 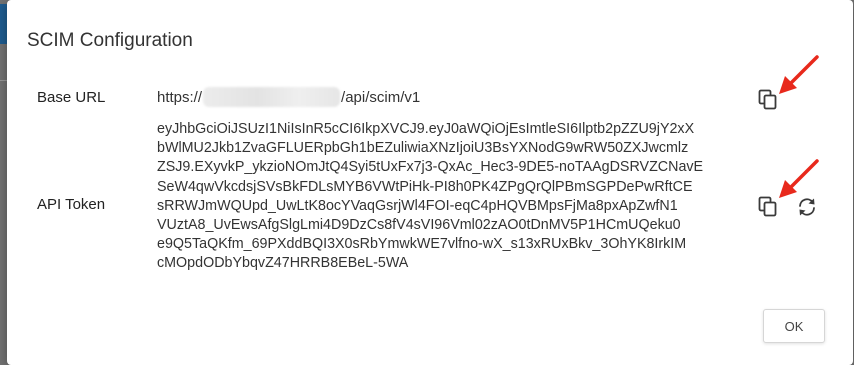 What do you see at coordinates (110, 40) in the screenshot?
I see `dialog-title: SCIM Configuration` at bounding box center [110, 40].